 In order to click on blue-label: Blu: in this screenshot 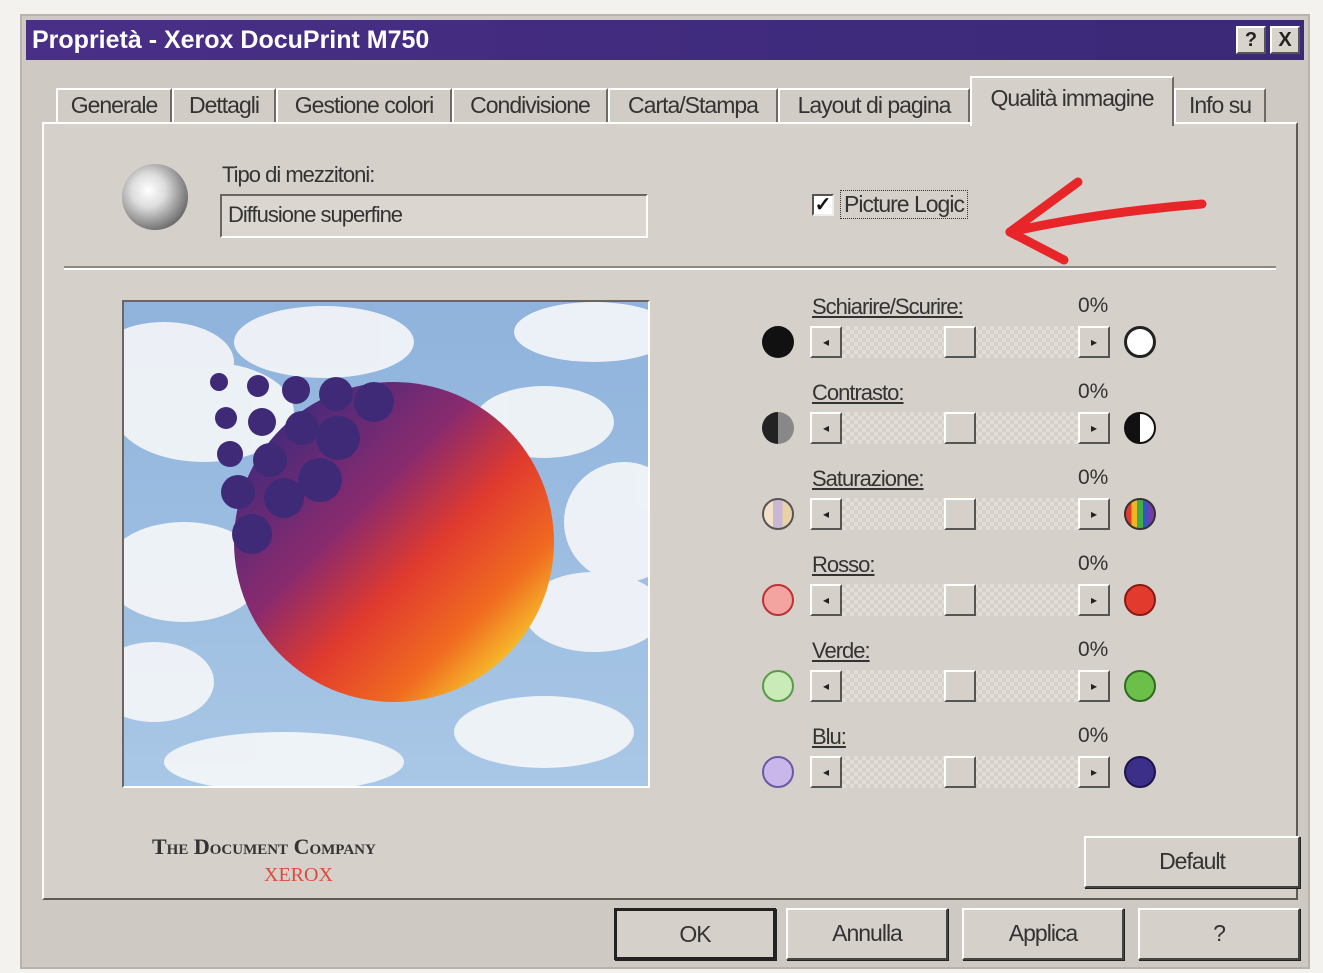, I will do `click(829, 736)`.